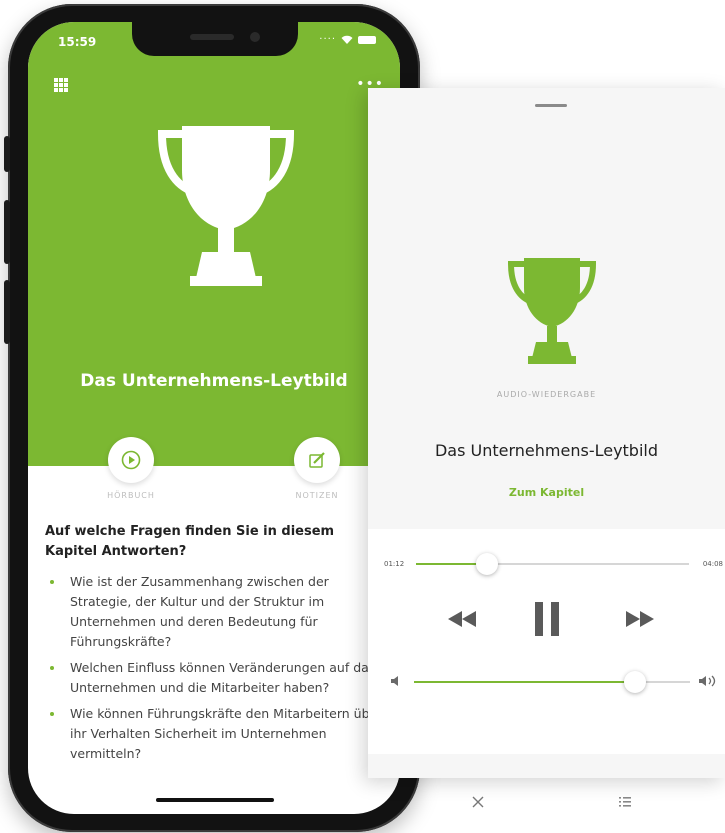 This screenshot has height=833, width=725. I want to click on play-icon, so click(131, 460).